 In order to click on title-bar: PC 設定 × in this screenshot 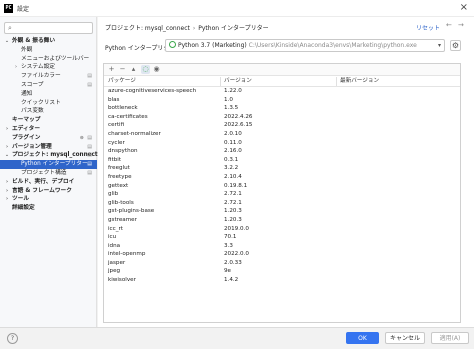, I will do `click(237, 8)`.